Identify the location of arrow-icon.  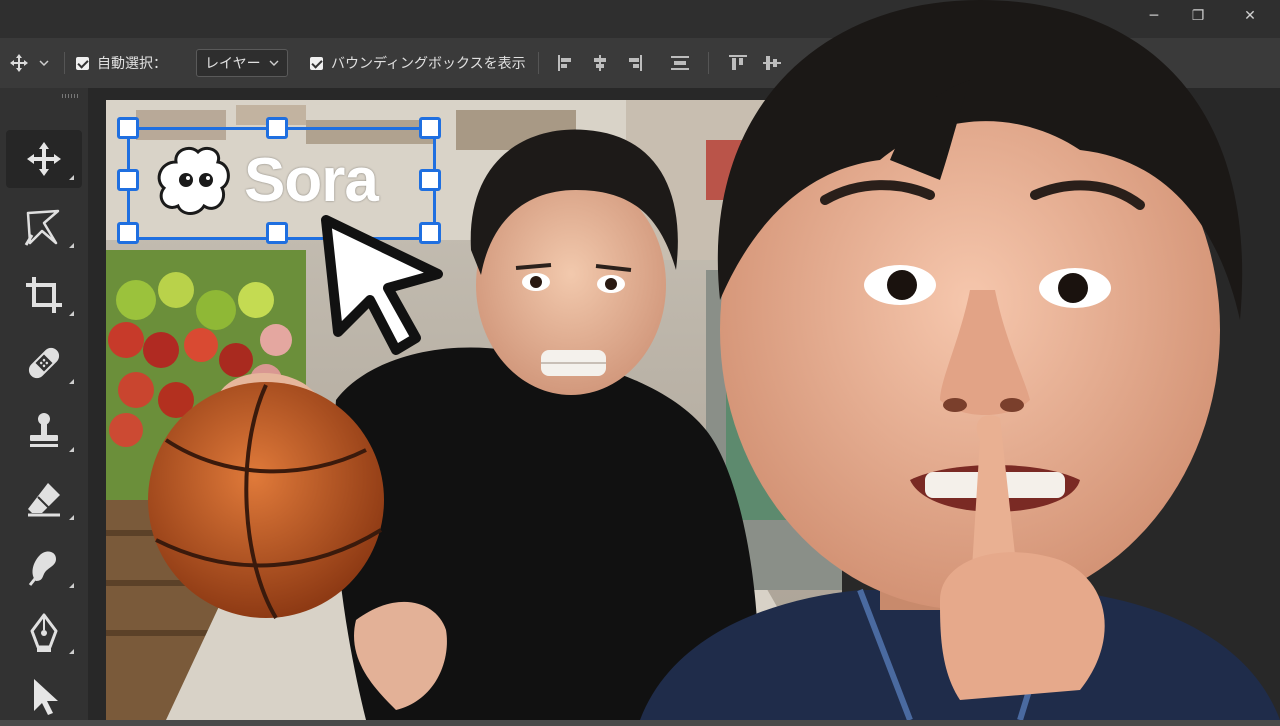
(46, 697).